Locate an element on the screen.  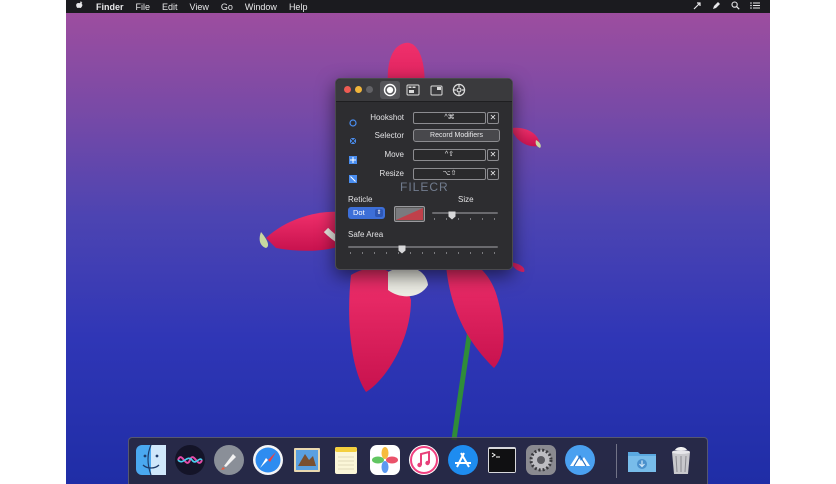
dock-system-preferences-icon is located at coordinates (541, 460).